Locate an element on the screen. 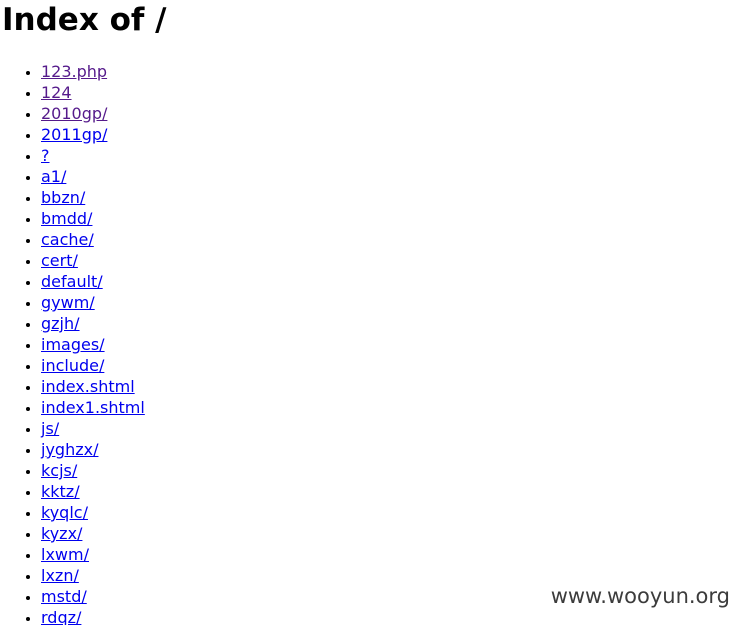 The image size is (740, 625). list-item: include/ is located at coordinates (93, 365).